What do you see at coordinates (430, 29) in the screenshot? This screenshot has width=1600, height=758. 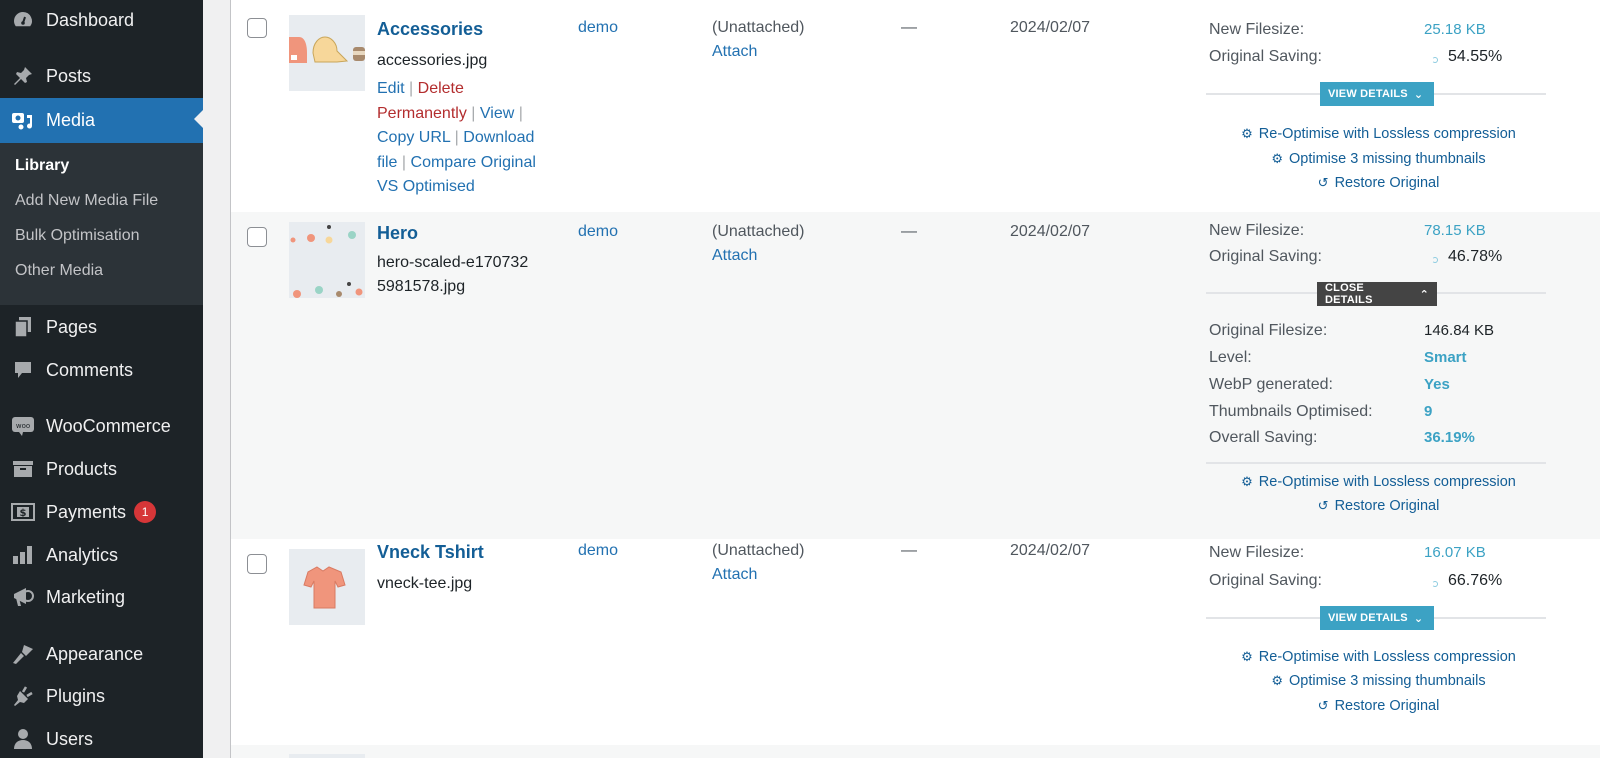 I see `media-title-link: Accessories` at bounding box center [430, 29].